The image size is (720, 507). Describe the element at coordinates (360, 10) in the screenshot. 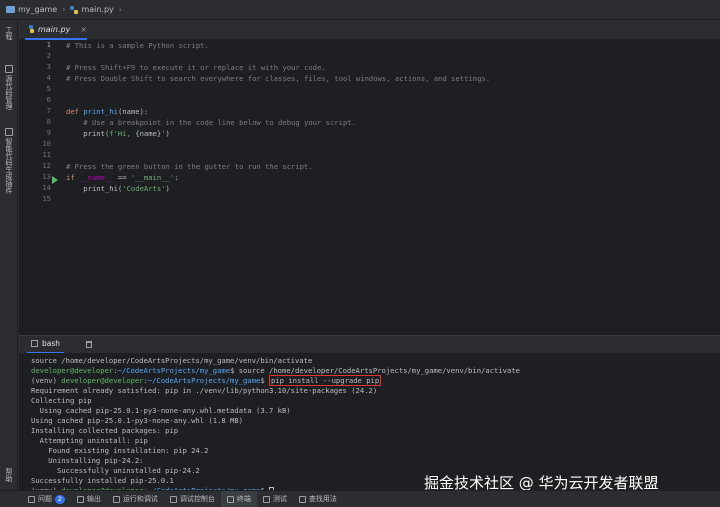

I see `breadcrumb: my_game › main.py ›` at that location.